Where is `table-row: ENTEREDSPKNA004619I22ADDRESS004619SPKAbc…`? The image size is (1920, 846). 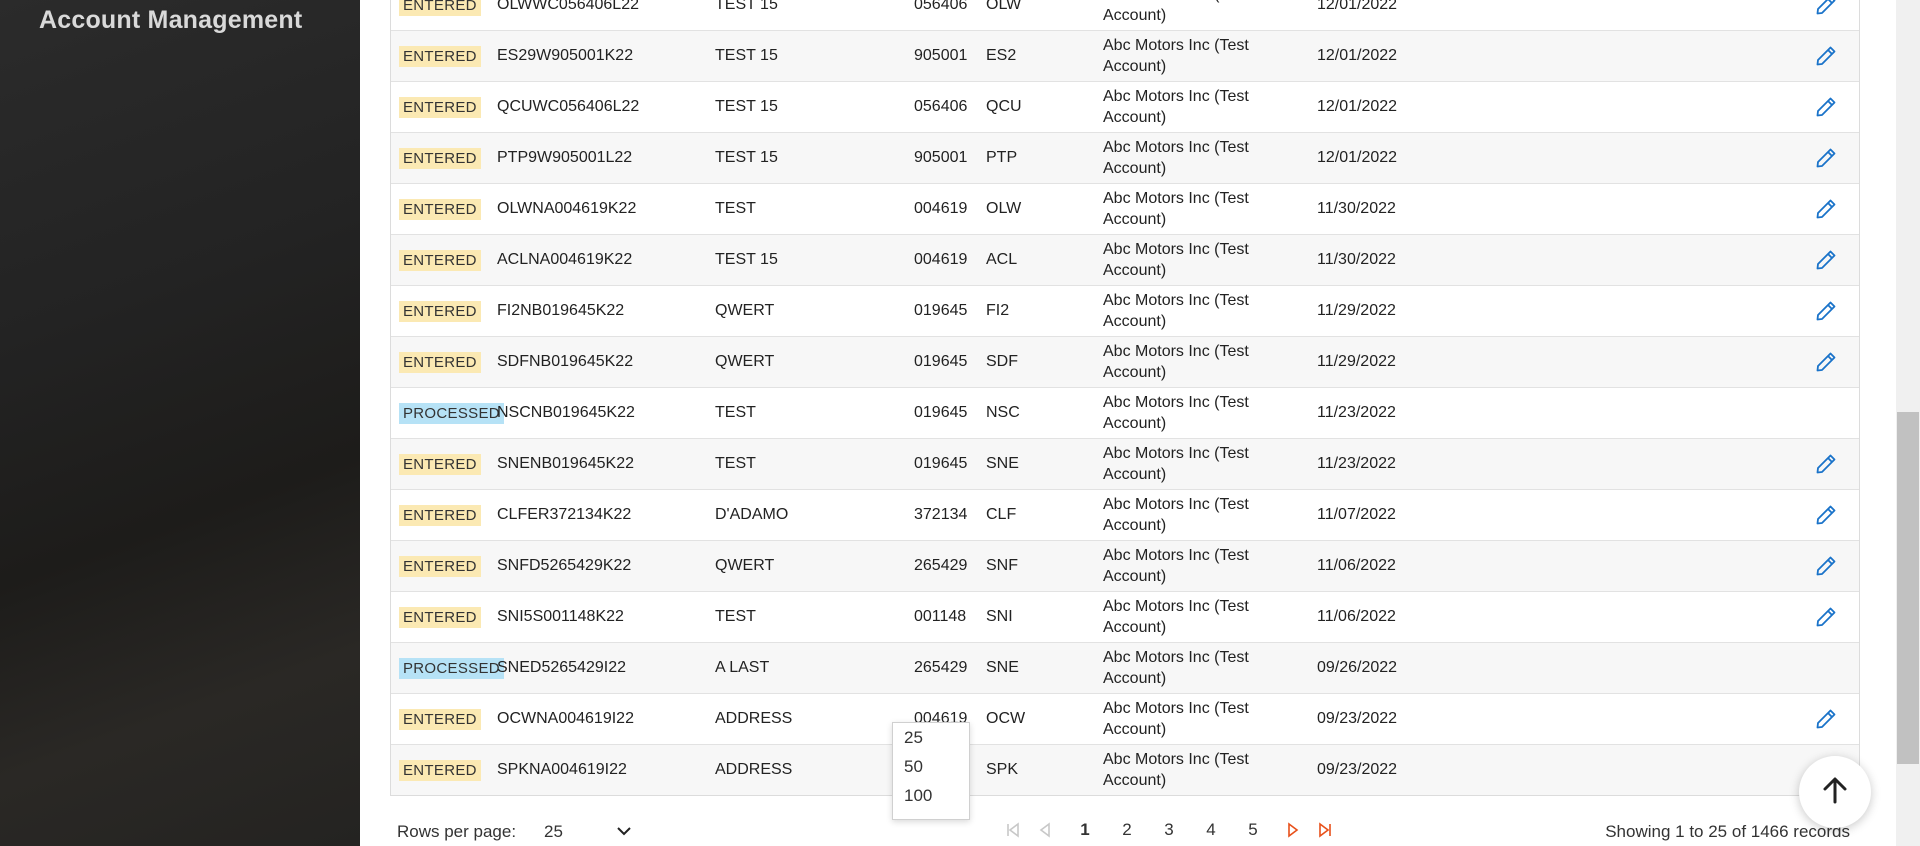 table-row: ENTEREDSPKNA004619I22ADDRESS004619SPKAbc… is located at coordinates (1125, 769).